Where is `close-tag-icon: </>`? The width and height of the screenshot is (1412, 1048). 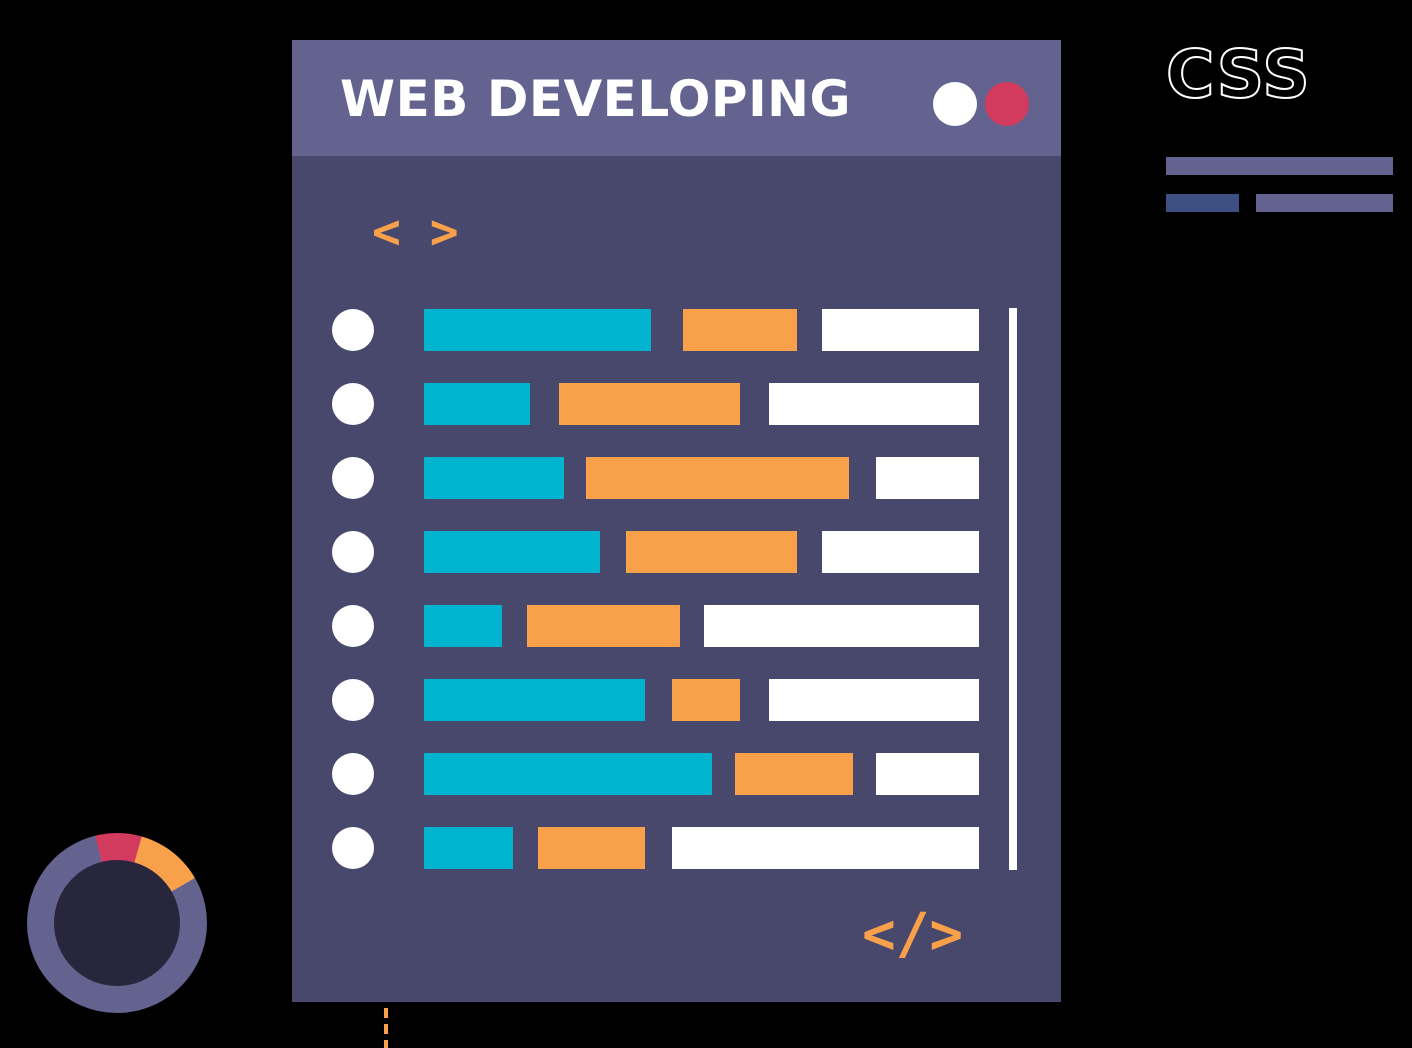 close-tag-icon: </> is located at coordinates (913, 934).